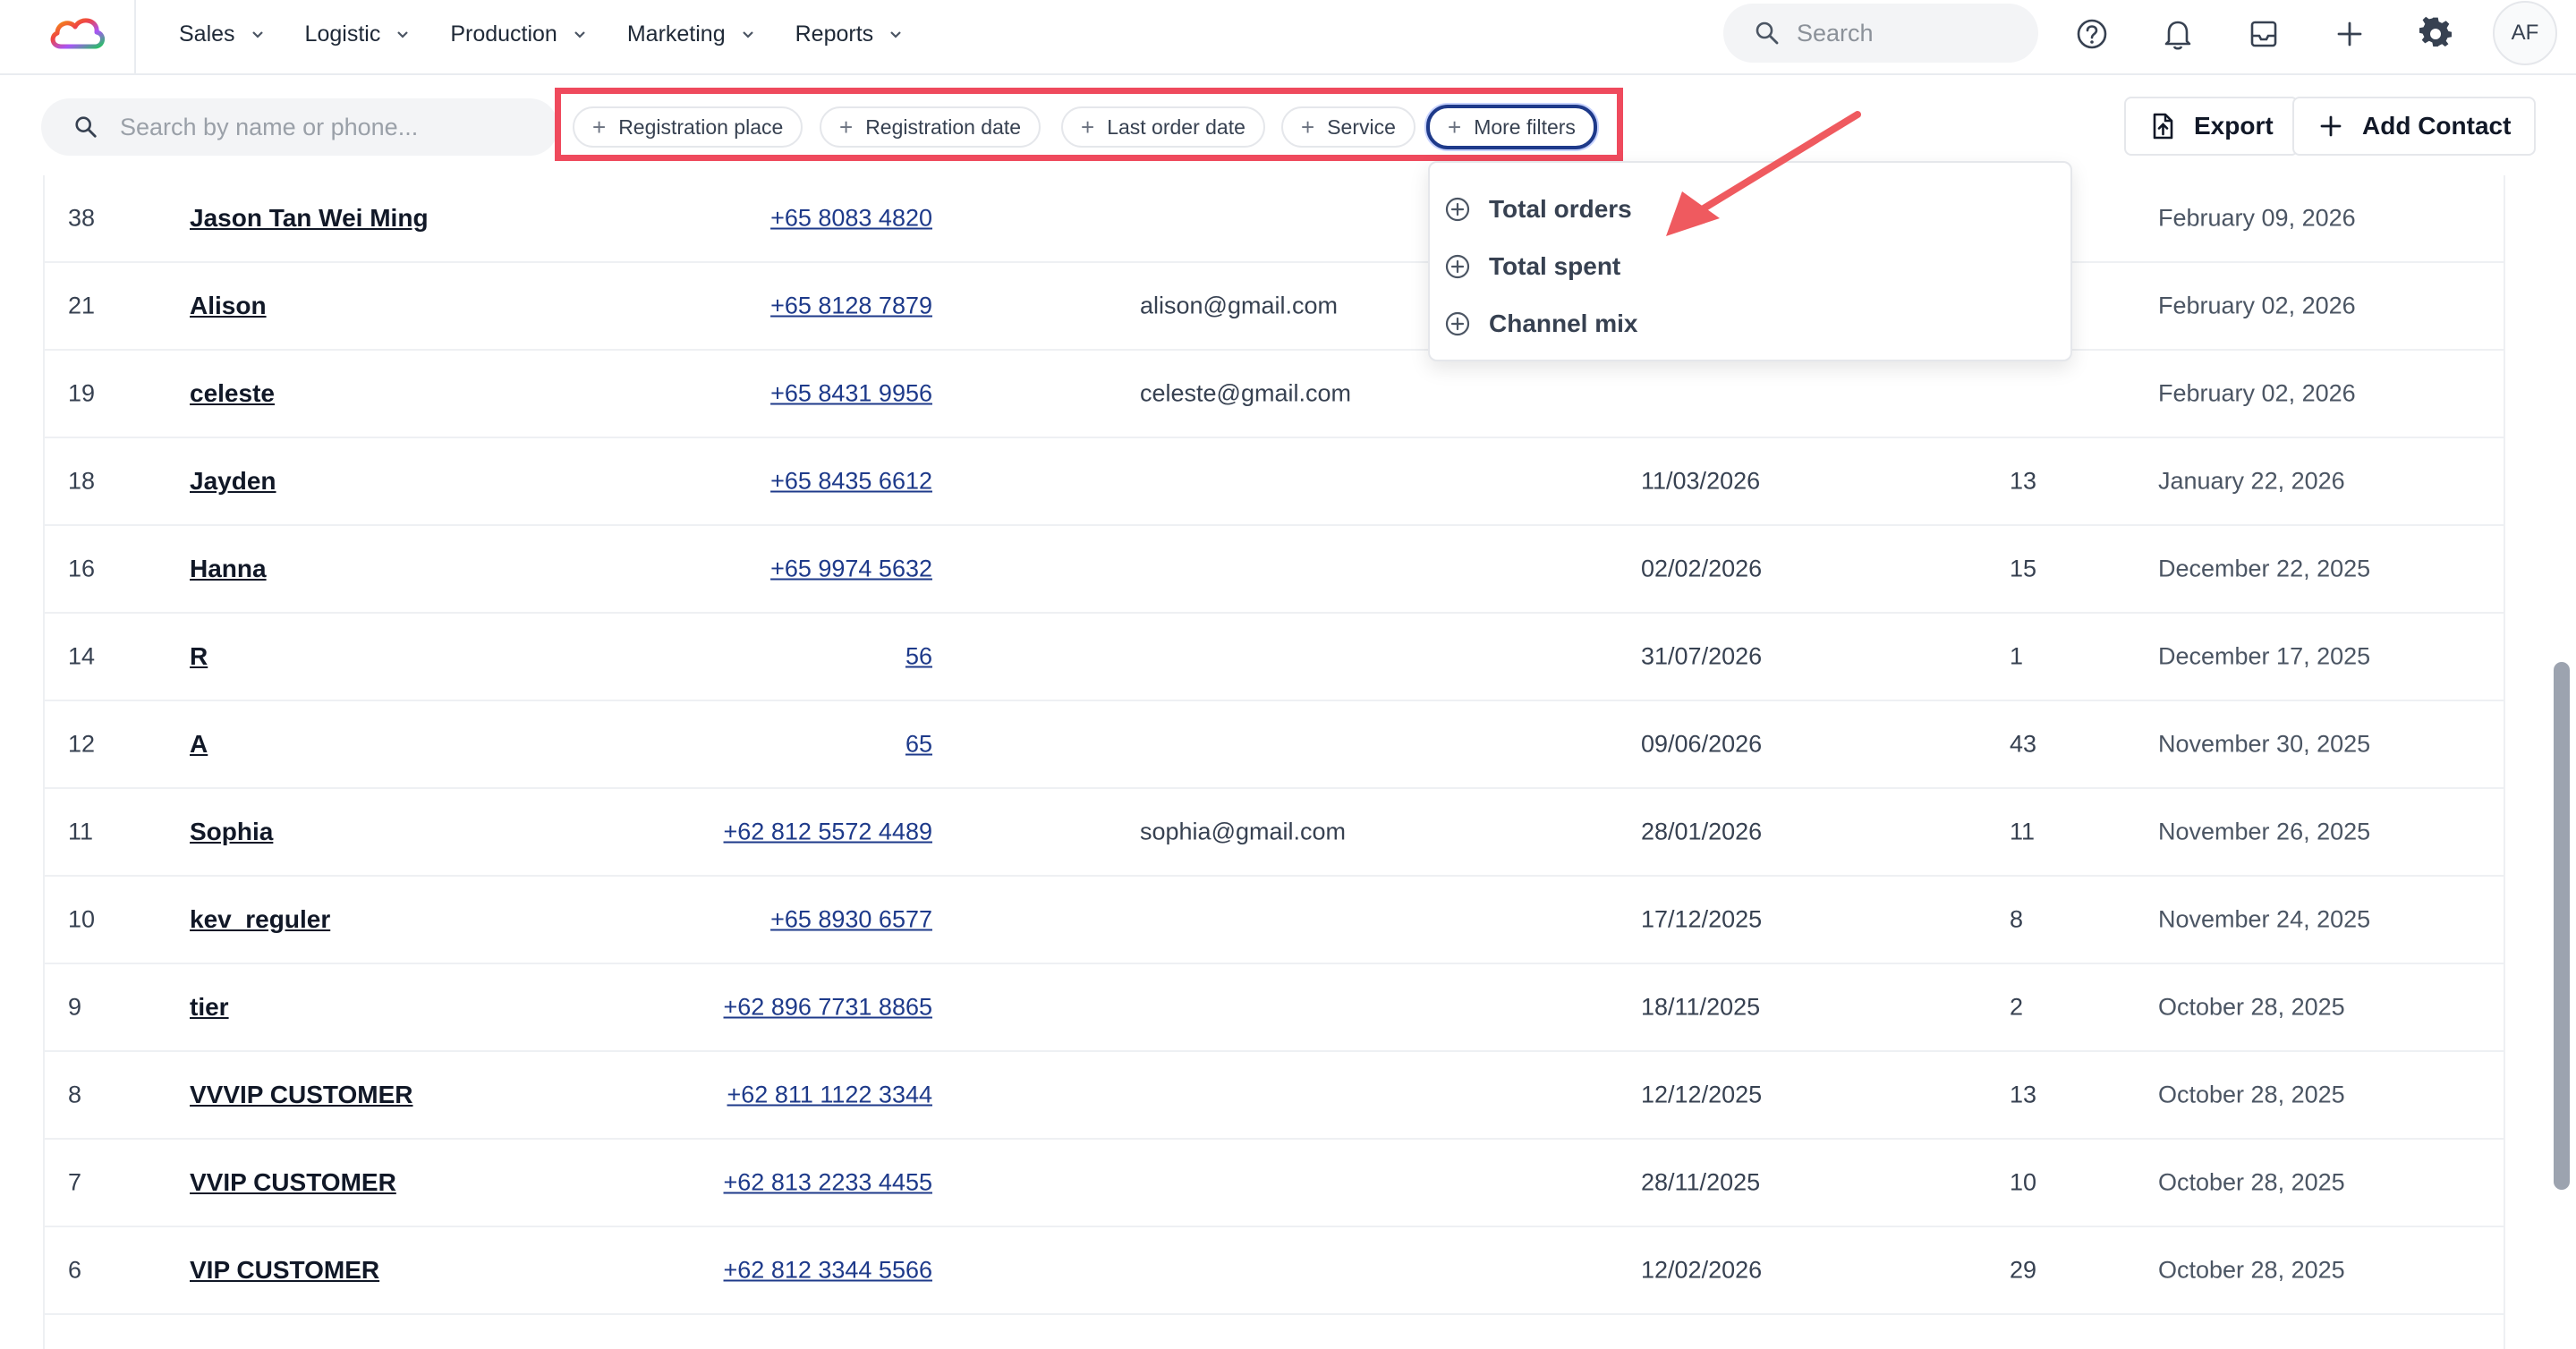 The height and width of the screenshot is (1349, 2576). What do you see at coordinates (228, 569) in the screenshot?
I see `contact-name-link: Hanna` at bounding box center [228, 569].